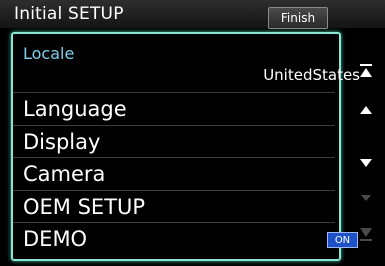 The image size is (385, 266). I want to click on list-item-label: Camera, so click(64, 174).